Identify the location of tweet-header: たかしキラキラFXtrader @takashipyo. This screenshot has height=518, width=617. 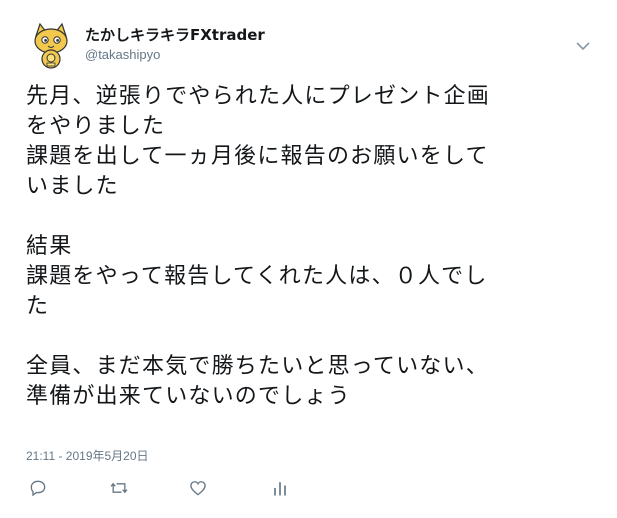
(311, 45).